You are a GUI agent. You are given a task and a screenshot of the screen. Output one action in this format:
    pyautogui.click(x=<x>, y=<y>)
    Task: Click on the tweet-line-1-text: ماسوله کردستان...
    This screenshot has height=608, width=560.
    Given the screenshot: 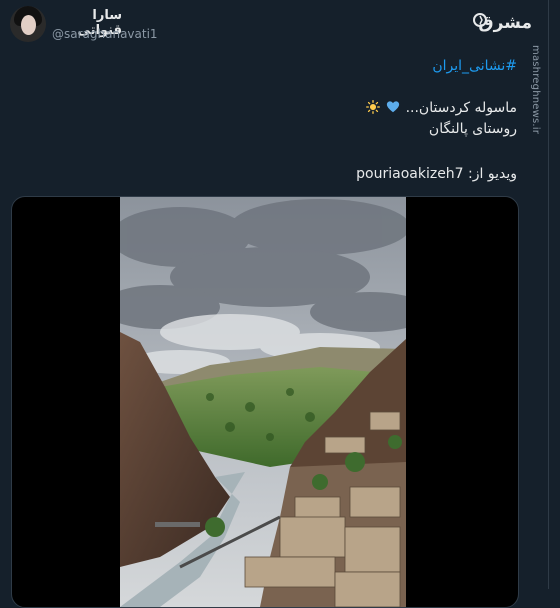 What is the action you would take?
    pyautogui.click(x=461, y=108)
    